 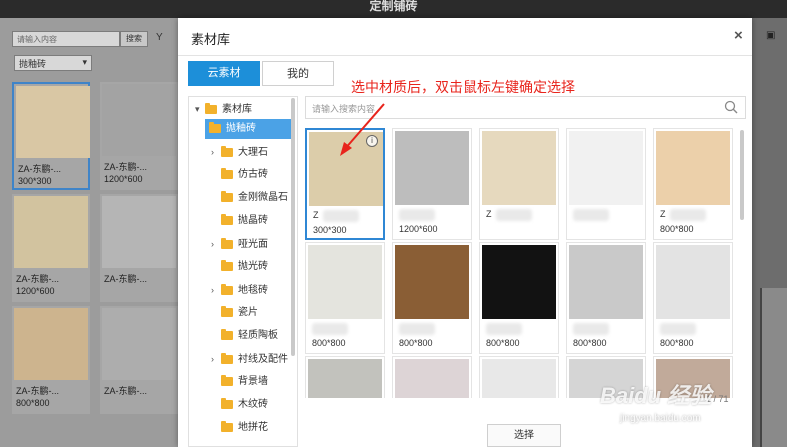 I want to click on bg-material-size: 1200*600, so click(x=123, y=179).